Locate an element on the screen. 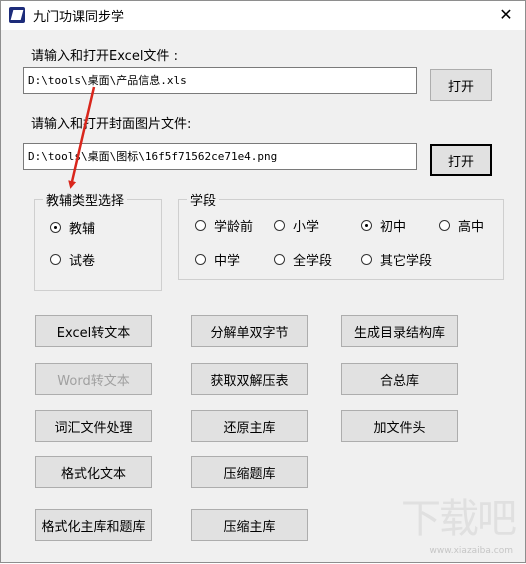 This screenshot has width=526, height=564. radio-type-shijuan: 试卷 is located at coordinates (72, 259).